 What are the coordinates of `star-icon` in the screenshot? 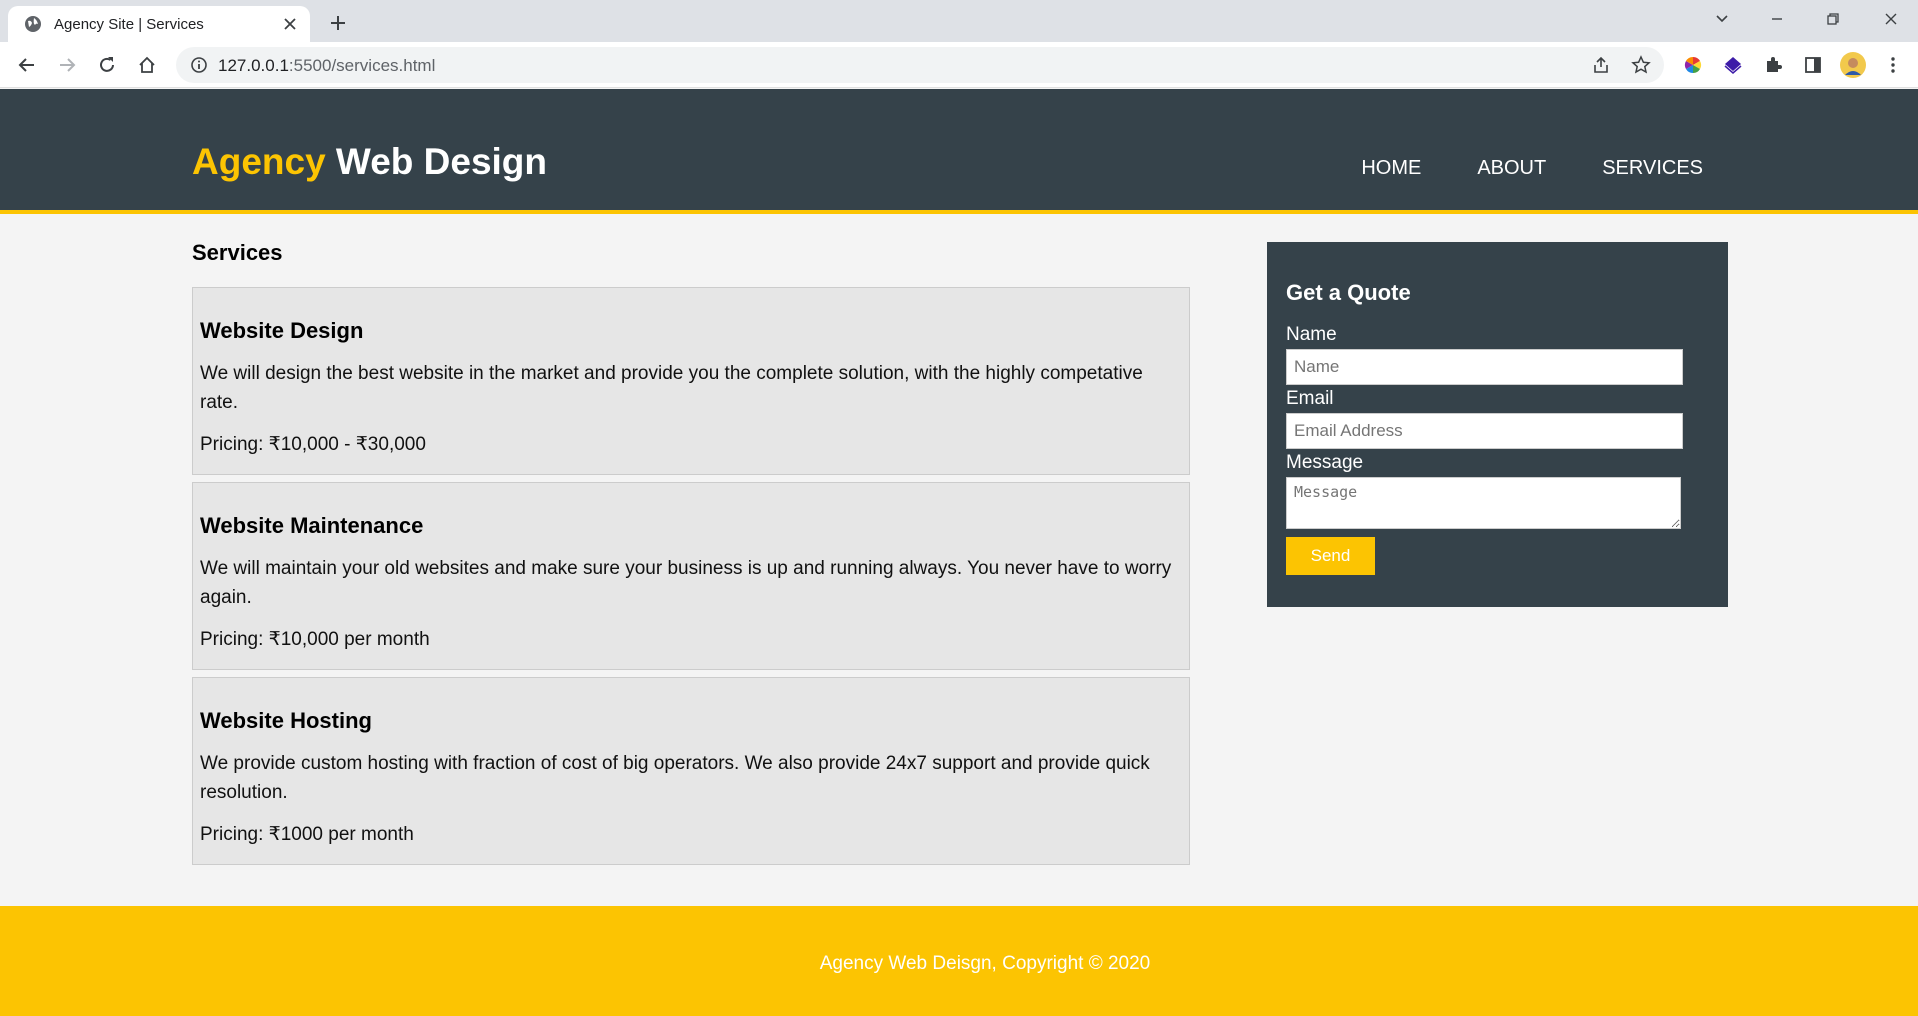 It's located at (1641, 64).